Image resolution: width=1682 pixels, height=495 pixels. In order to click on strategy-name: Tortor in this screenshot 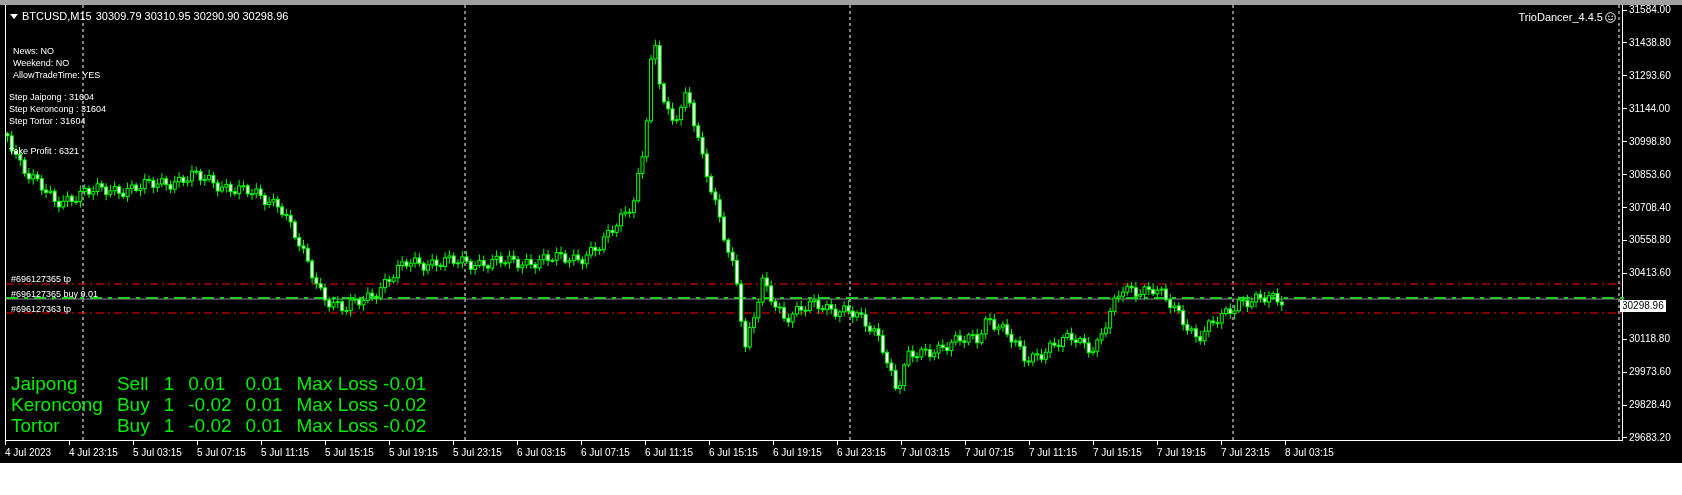, I will do `click(36, 425)`.